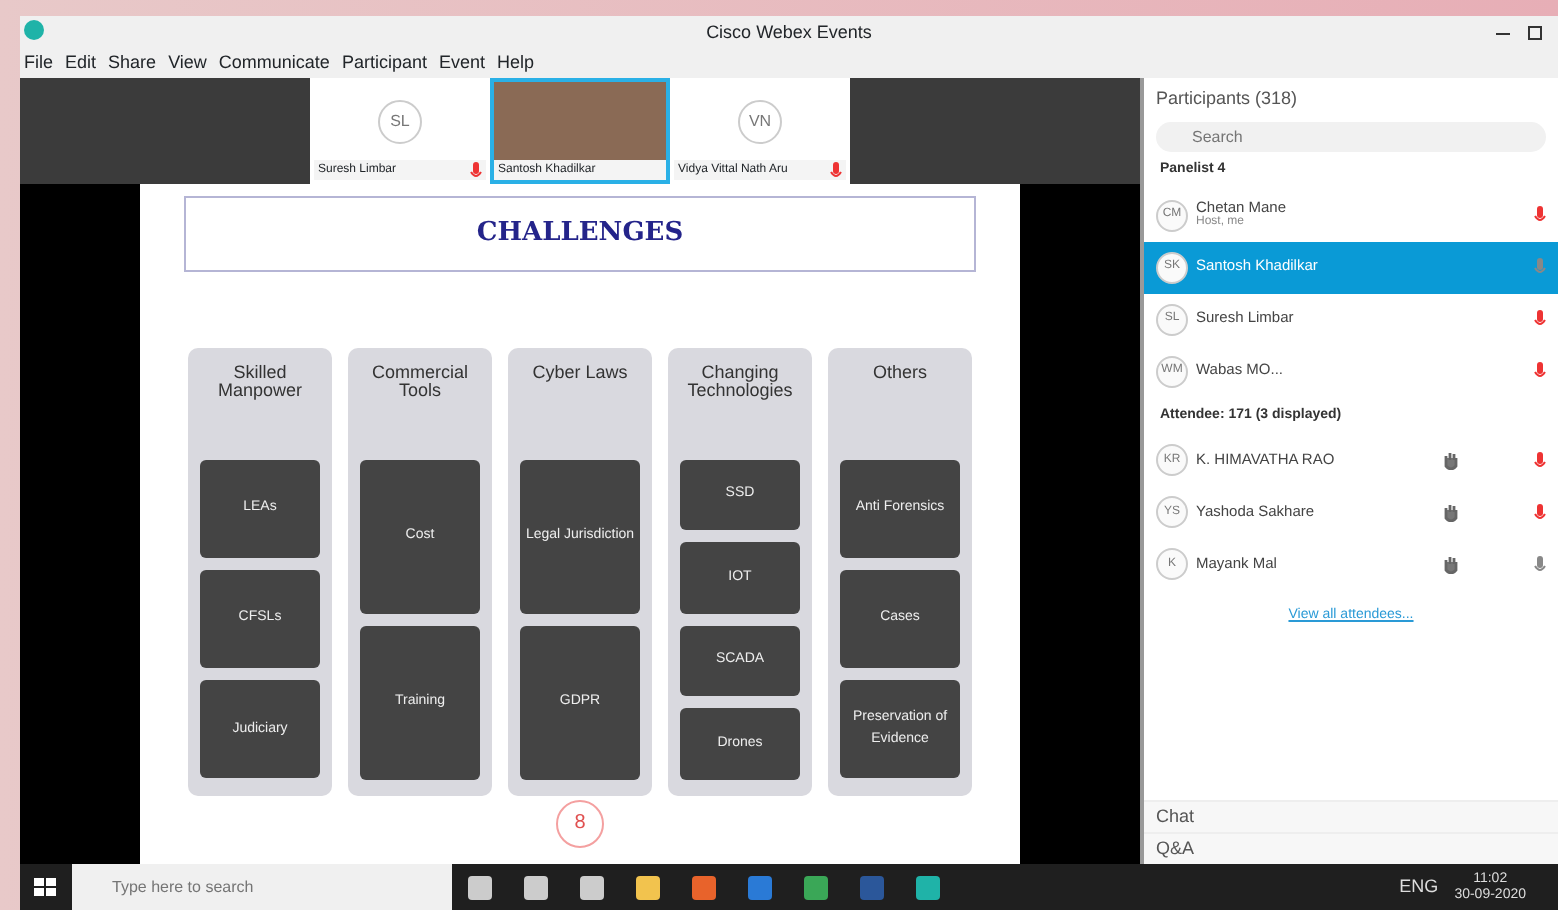 Image resolution: width=1558 pixels, height=910 pixels. Describe the element at coordinates (39, 64) in the screenshot. I see `menu-item: File` at that location.